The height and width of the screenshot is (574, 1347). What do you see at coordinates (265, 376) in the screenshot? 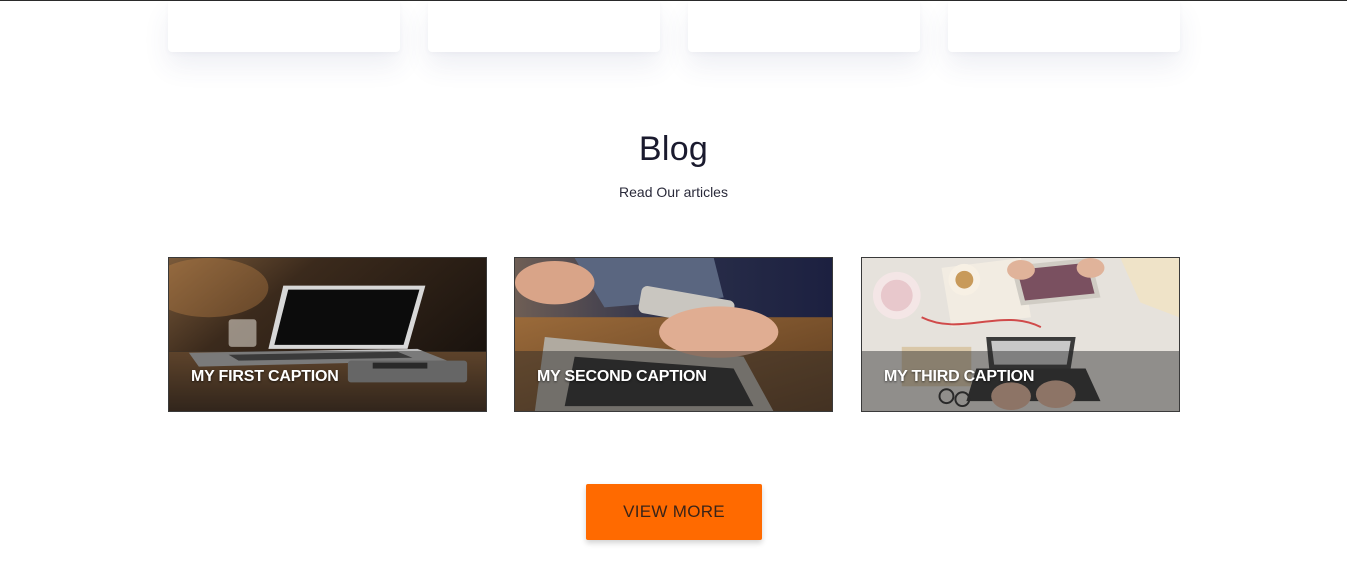
I see `post-caption: MY FIRST CAPTION` at bounding box center [265, 376].